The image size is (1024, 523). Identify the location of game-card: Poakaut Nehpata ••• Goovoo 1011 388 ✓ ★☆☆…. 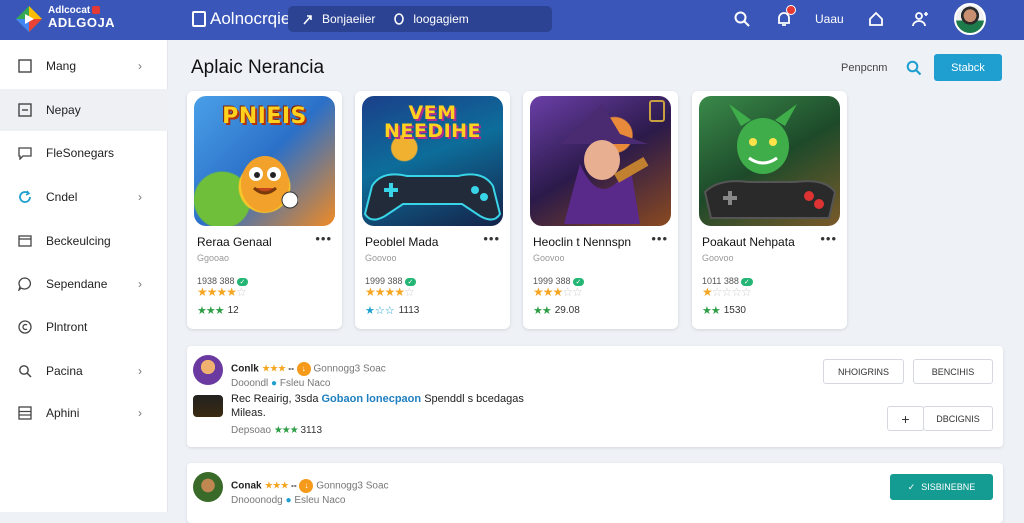
(769, 210).